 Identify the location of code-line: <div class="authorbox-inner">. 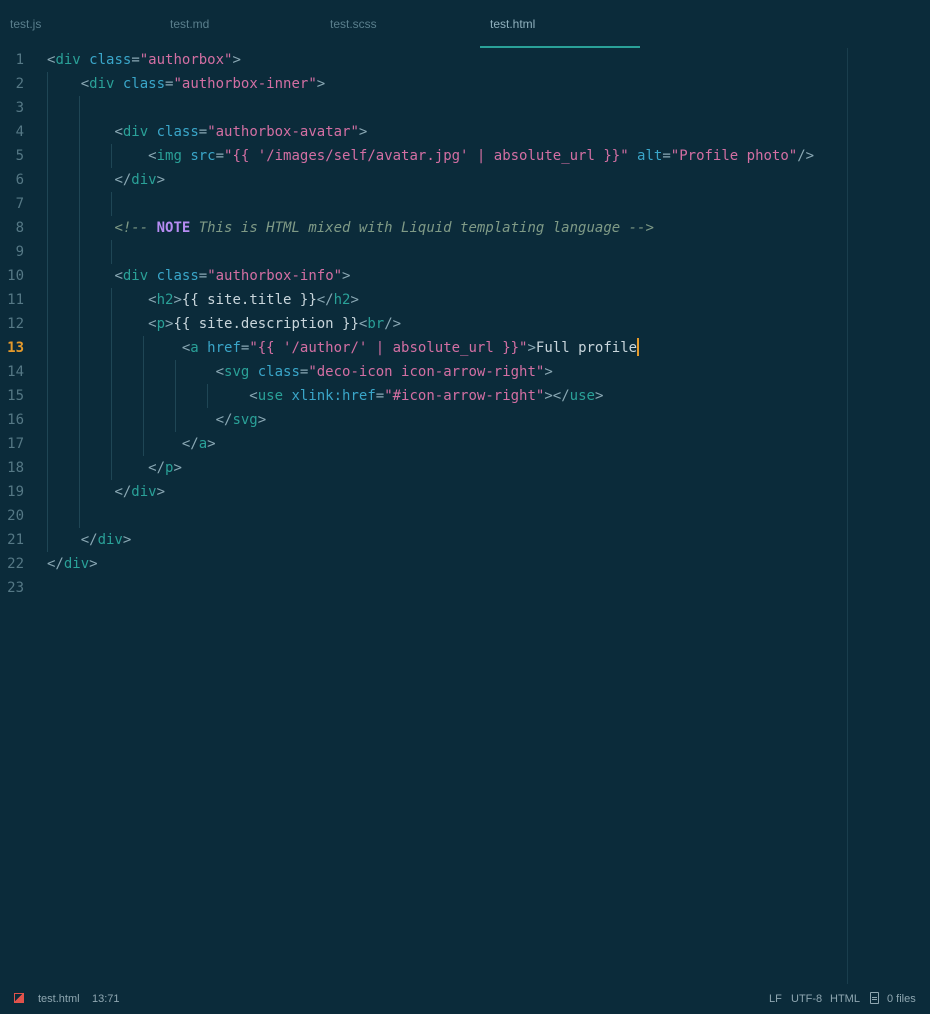
(186, 84).